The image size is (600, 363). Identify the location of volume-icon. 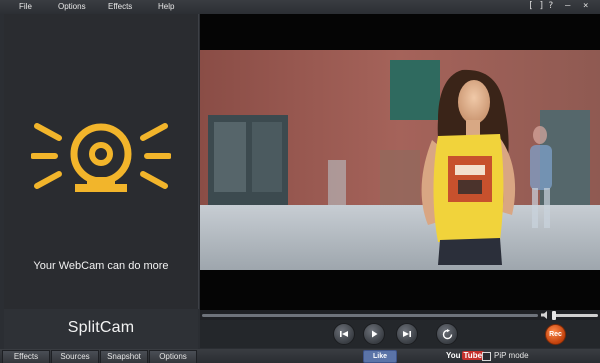
(546, 315).